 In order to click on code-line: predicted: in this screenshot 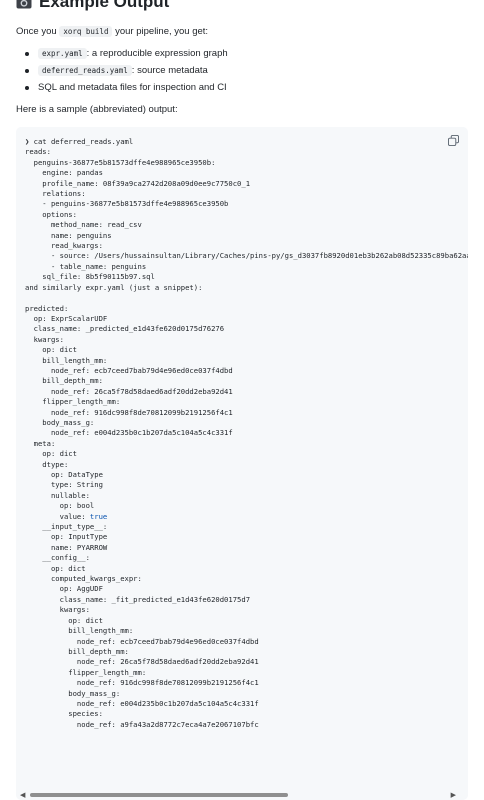, I will do `click(47, 308)`.